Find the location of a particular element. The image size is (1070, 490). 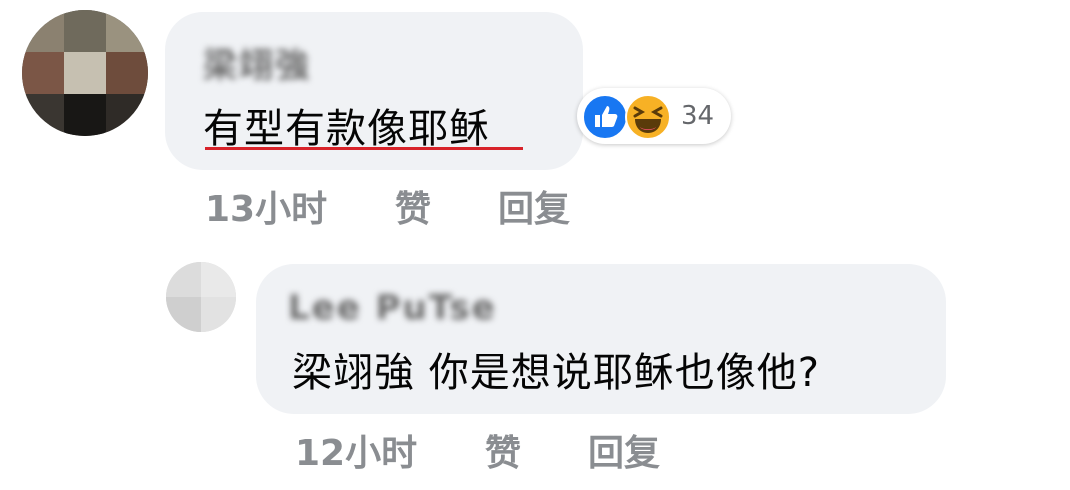

like-button: 赞 is located at coordinates (413, 206).